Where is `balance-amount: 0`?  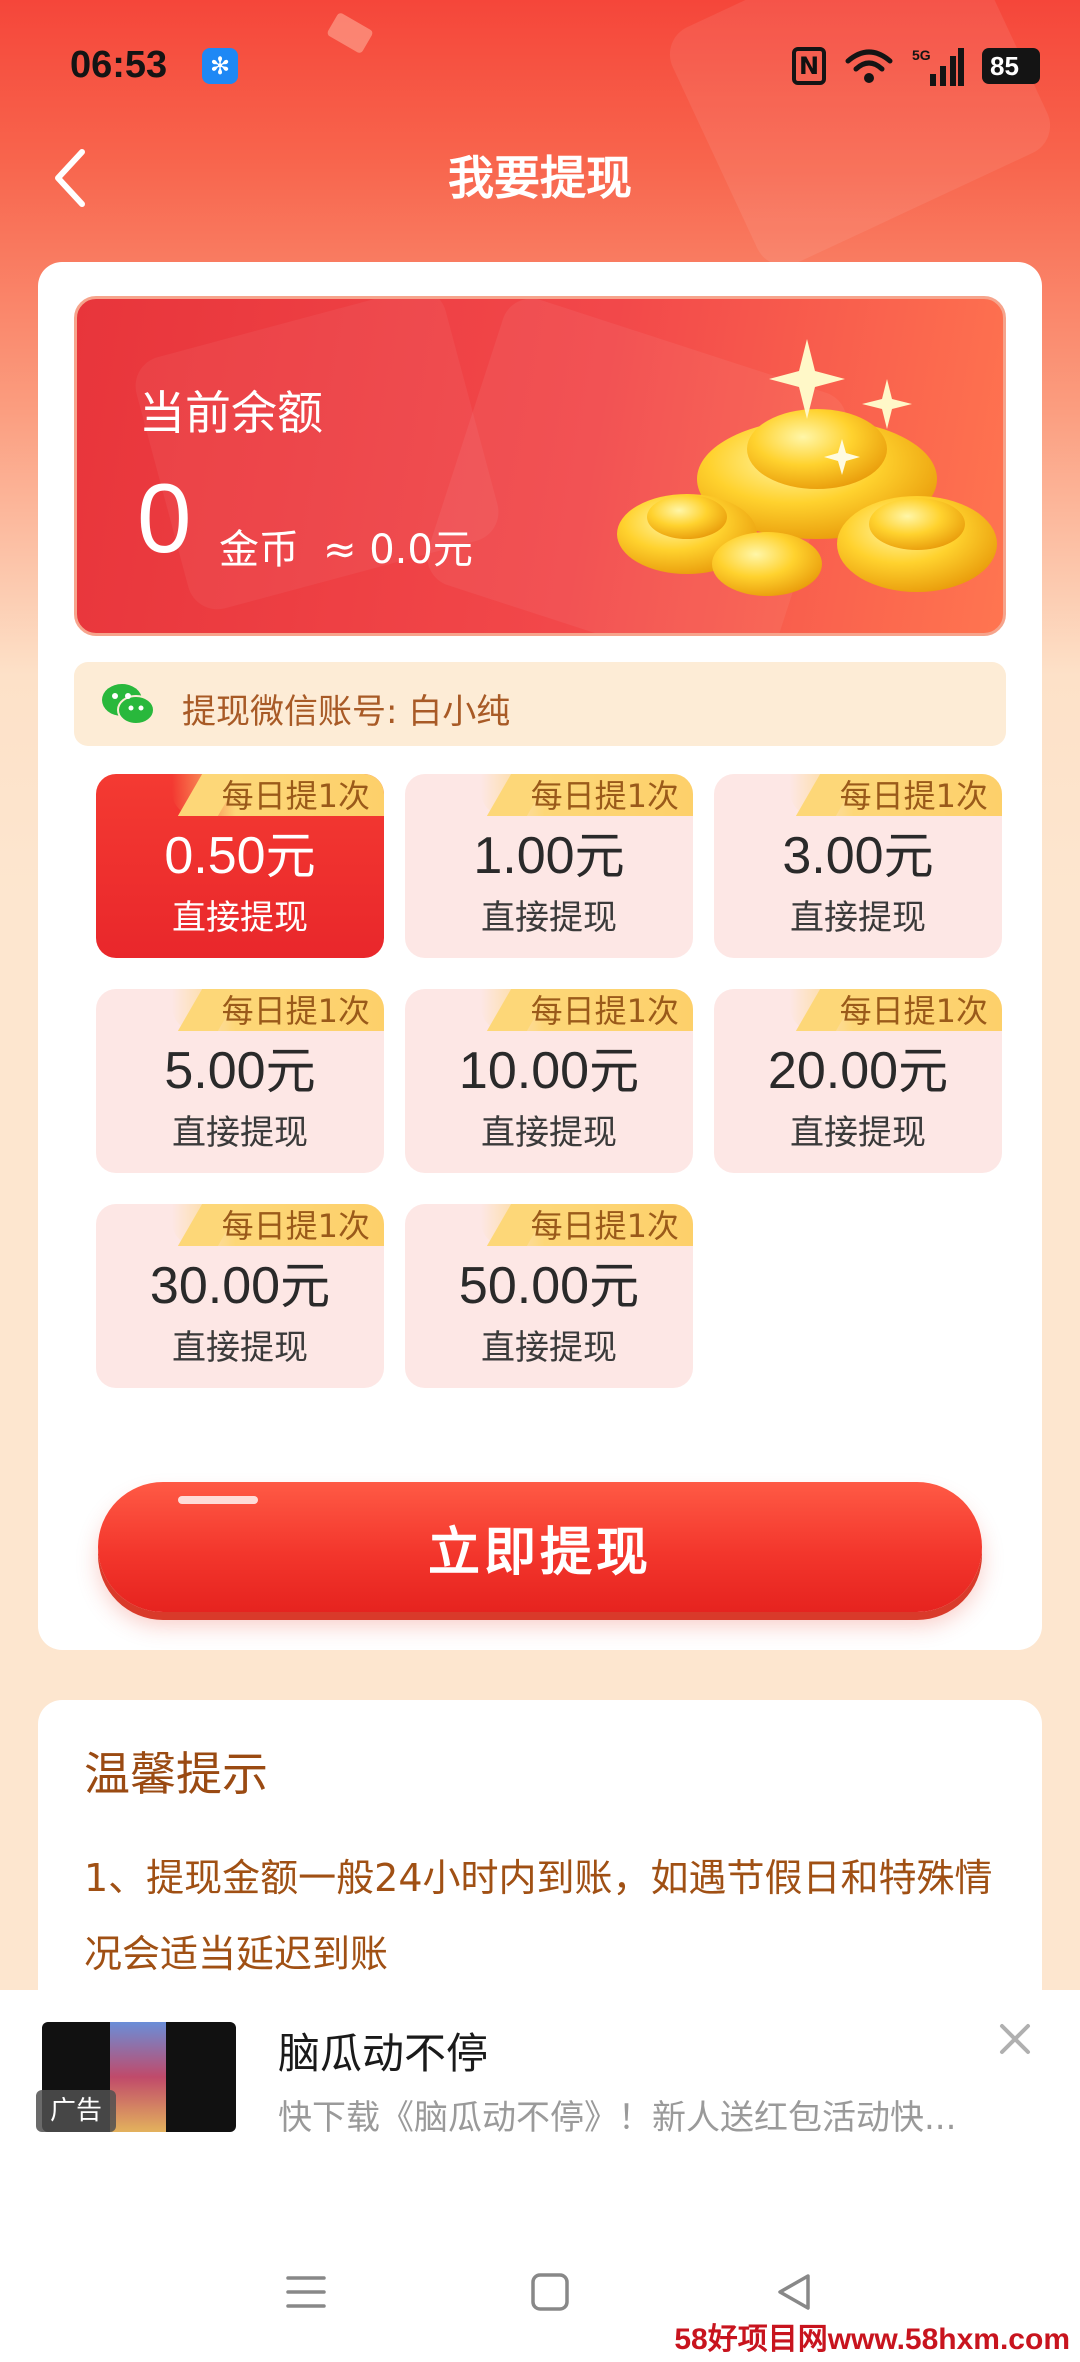 balance-amount: 0 is located at coordinates (164, 518).